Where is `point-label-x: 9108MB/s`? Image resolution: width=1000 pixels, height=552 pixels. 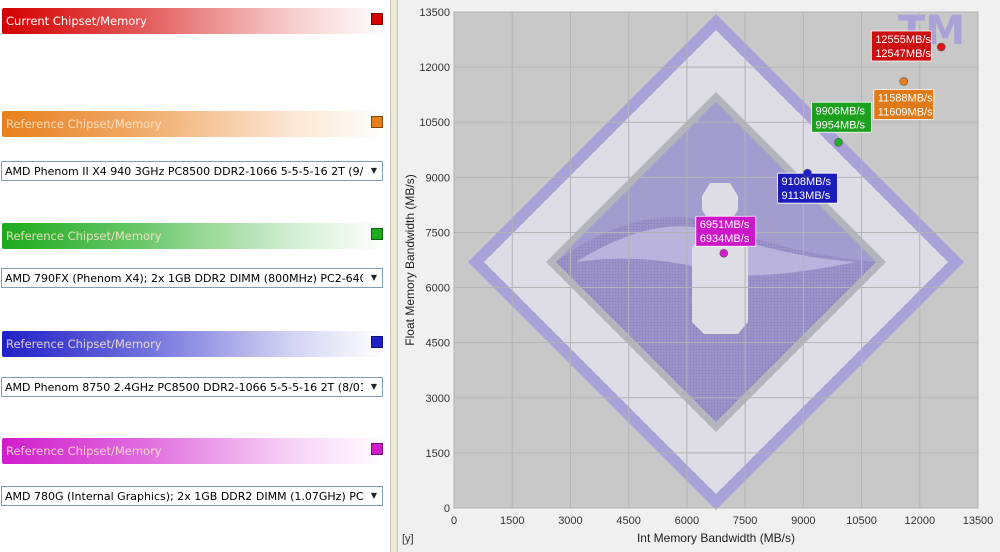 point-label-x: 9108MB/s is located at coordinates (807, 182).